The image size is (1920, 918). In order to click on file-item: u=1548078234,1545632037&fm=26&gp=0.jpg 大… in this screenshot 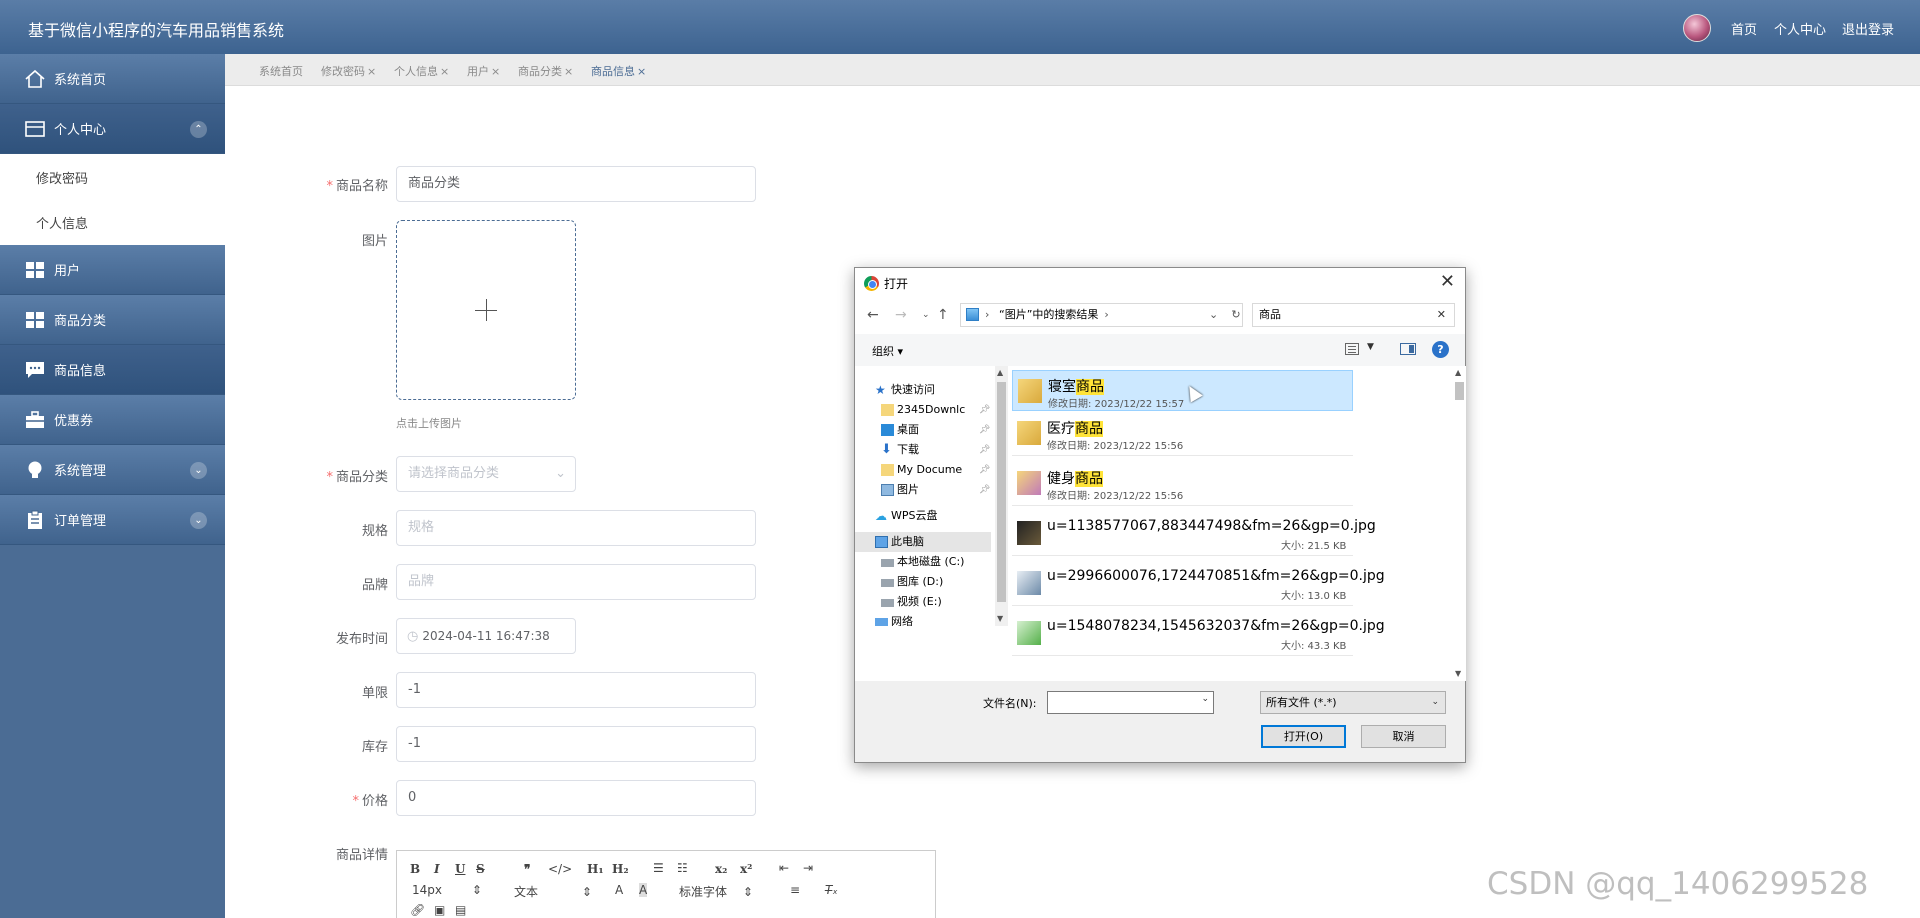, I will do `click(1198, 634)`.